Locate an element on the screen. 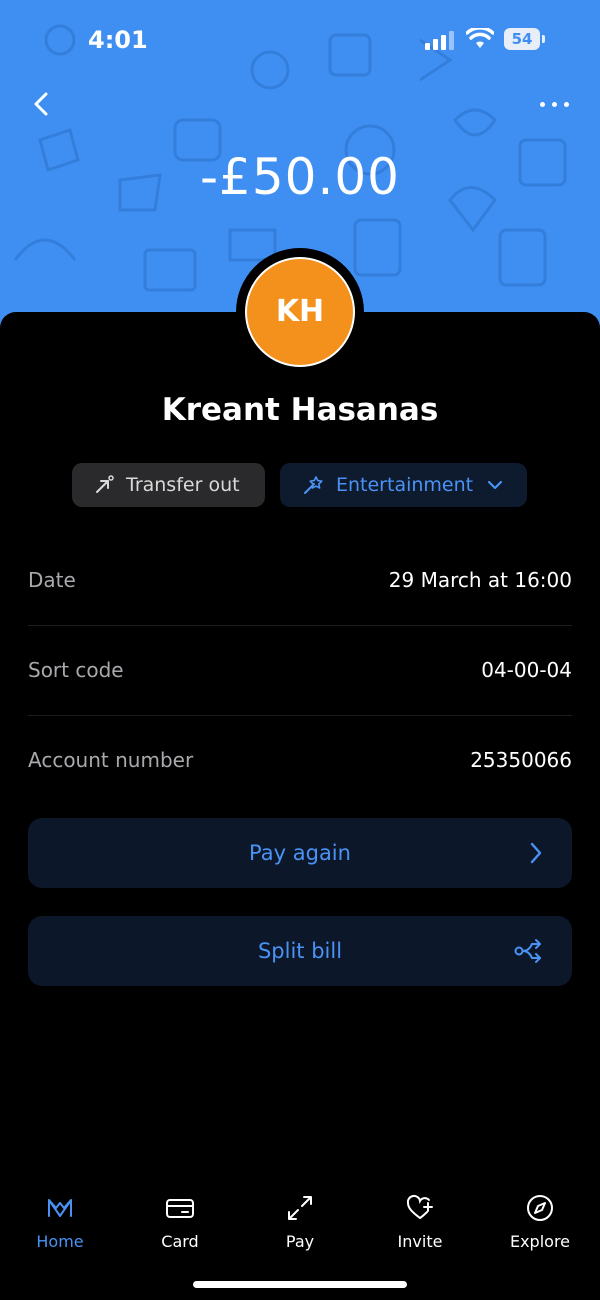 The image size is (600, 1300). category-label: Entertainment is located at coordinates (405, 485).